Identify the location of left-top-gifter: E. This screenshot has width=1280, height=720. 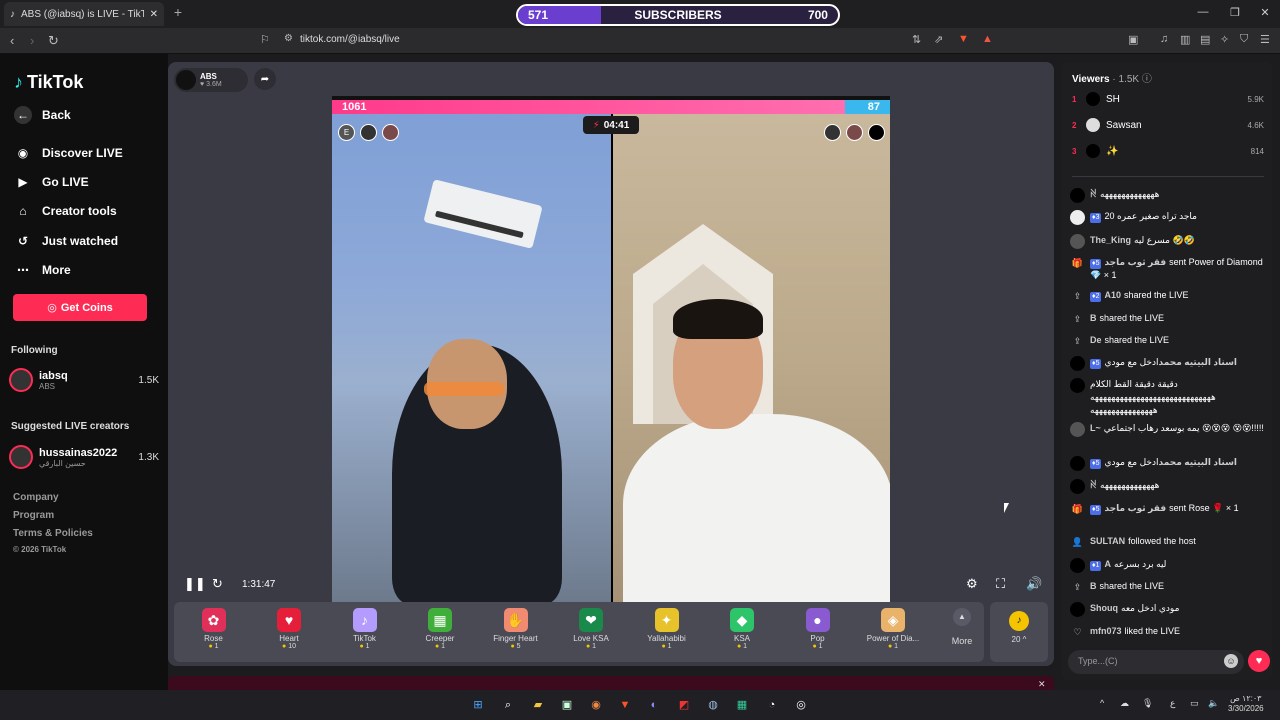
(346, 132).